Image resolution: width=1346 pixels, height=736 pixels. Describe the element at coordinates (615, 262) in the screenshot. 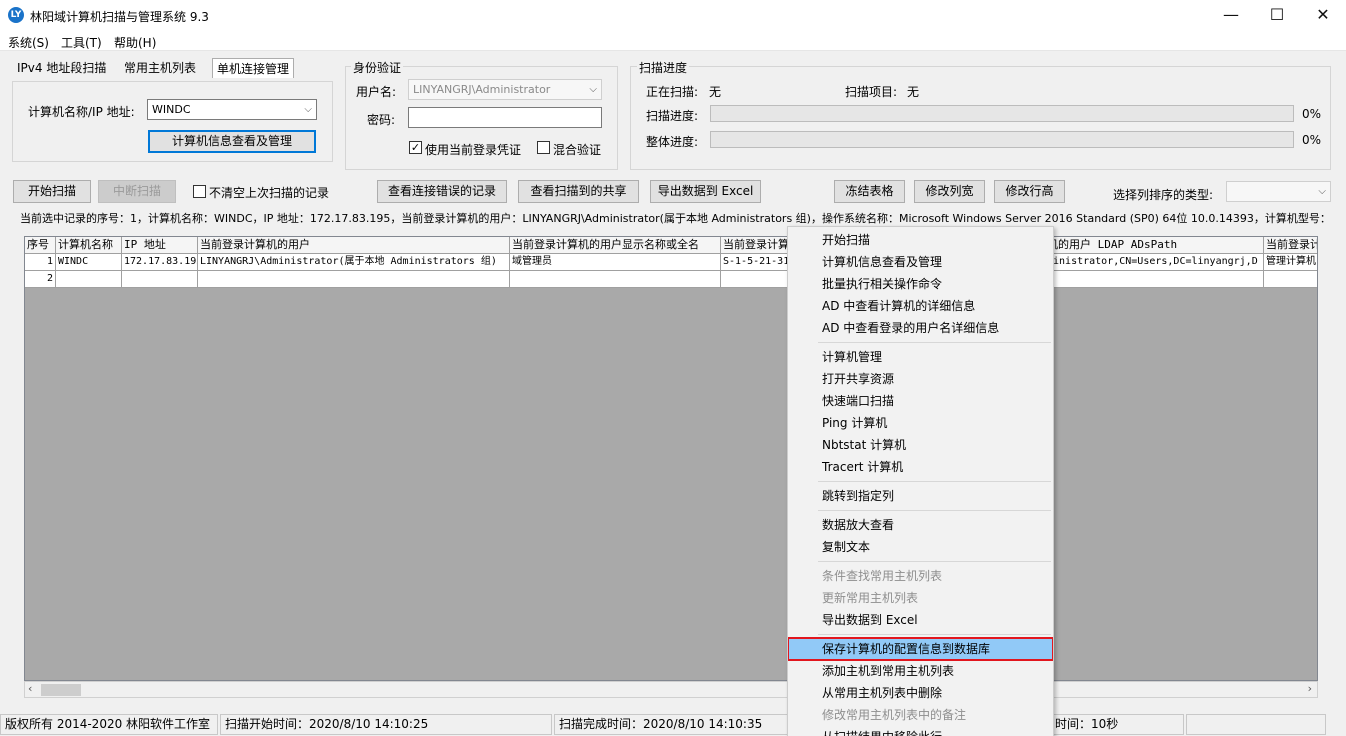

I see `user-display-name-cell: 域管理员` at that location.